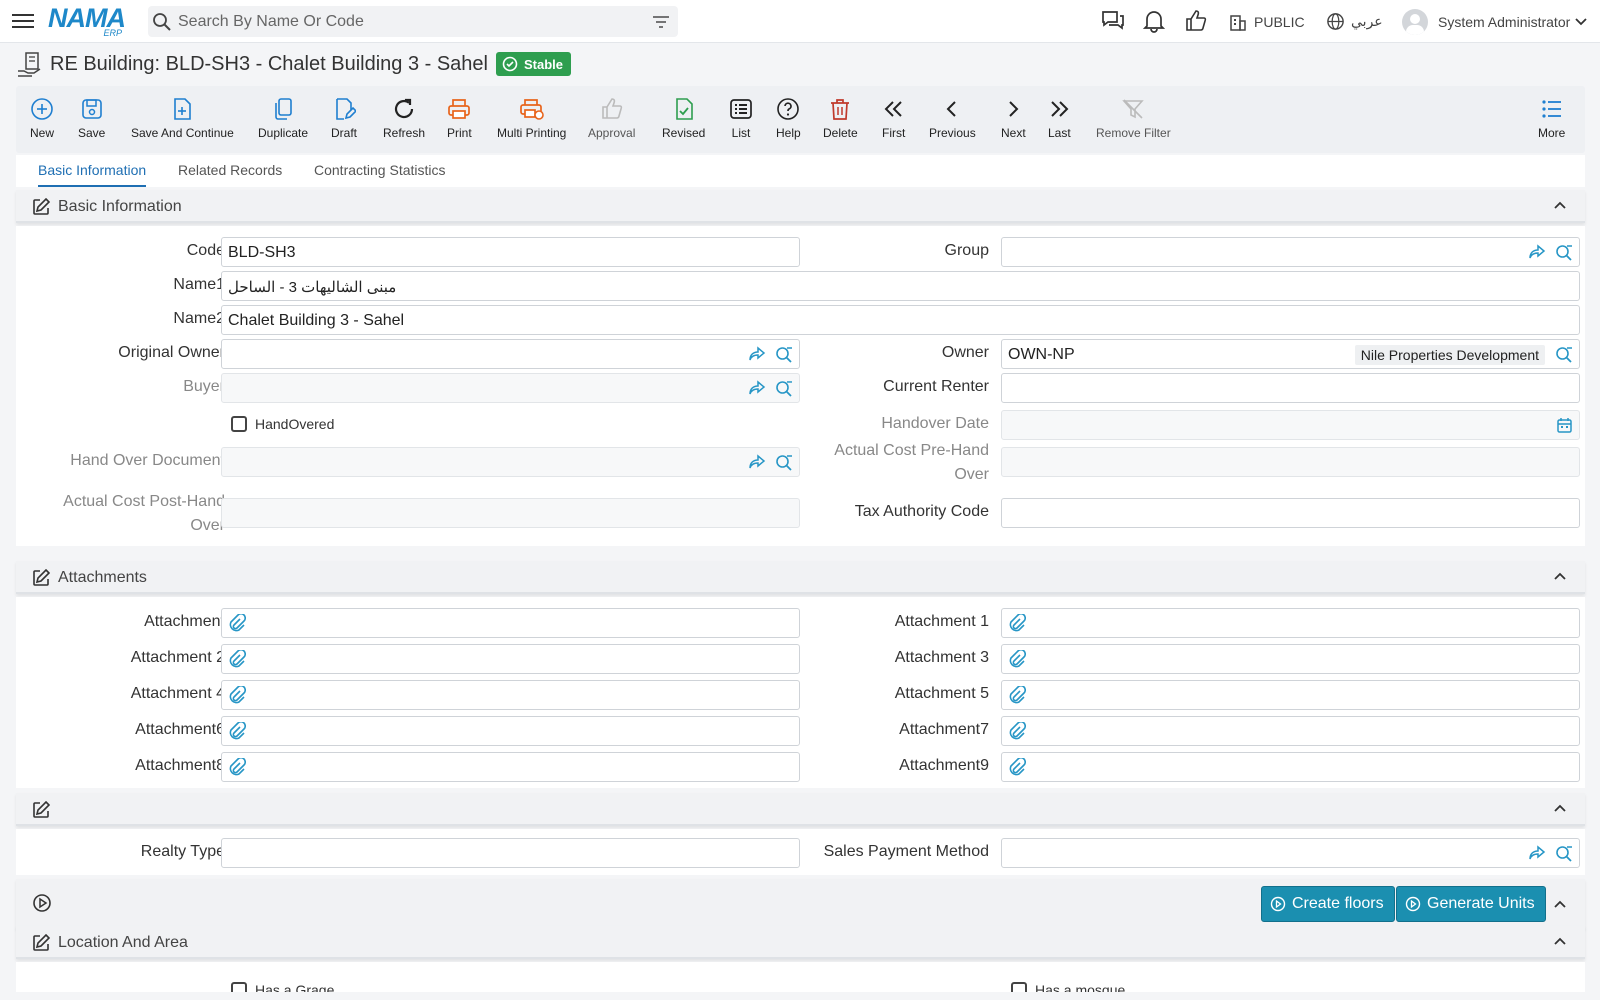 The height and width of the screenshot is (1000, 1600). What do you see at coordinates (1154, 21) in the screenshot?
I see `bell-icon` at bounding box center [1154, 21].